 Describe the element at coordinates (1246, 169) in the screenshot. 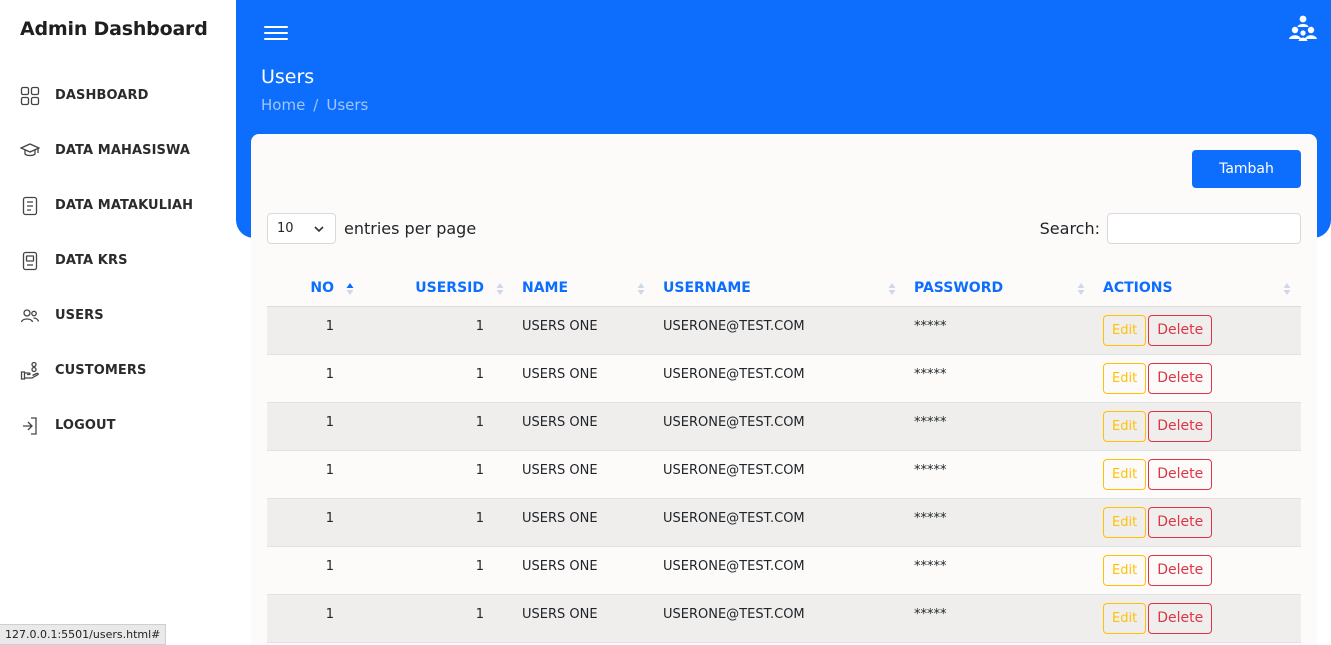

I see `add-user-button: Tambah` at that location.